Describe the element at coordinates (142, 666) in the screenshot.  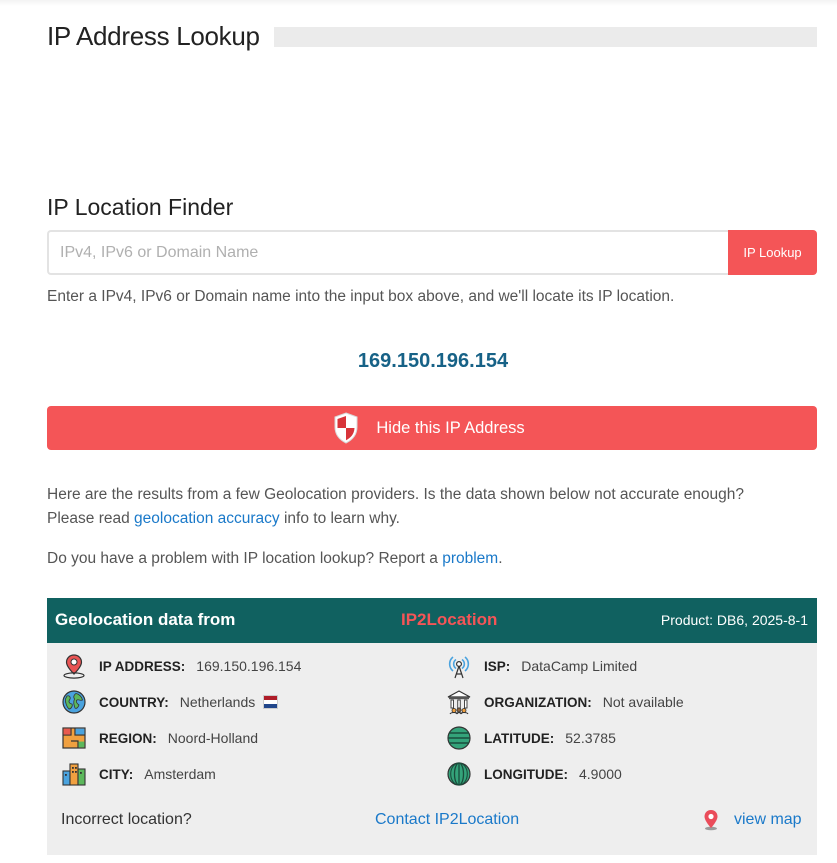
I see `ip-address-label: IP ADDRESS:` at that location.